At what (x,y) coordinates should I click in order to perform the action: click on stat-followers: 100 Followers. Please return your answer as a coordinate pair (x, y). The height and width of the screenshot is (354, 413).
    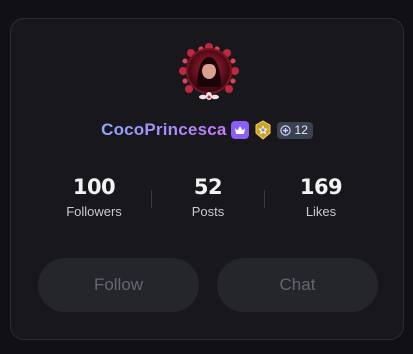
    Looking at the image, I should click on (94, 196).